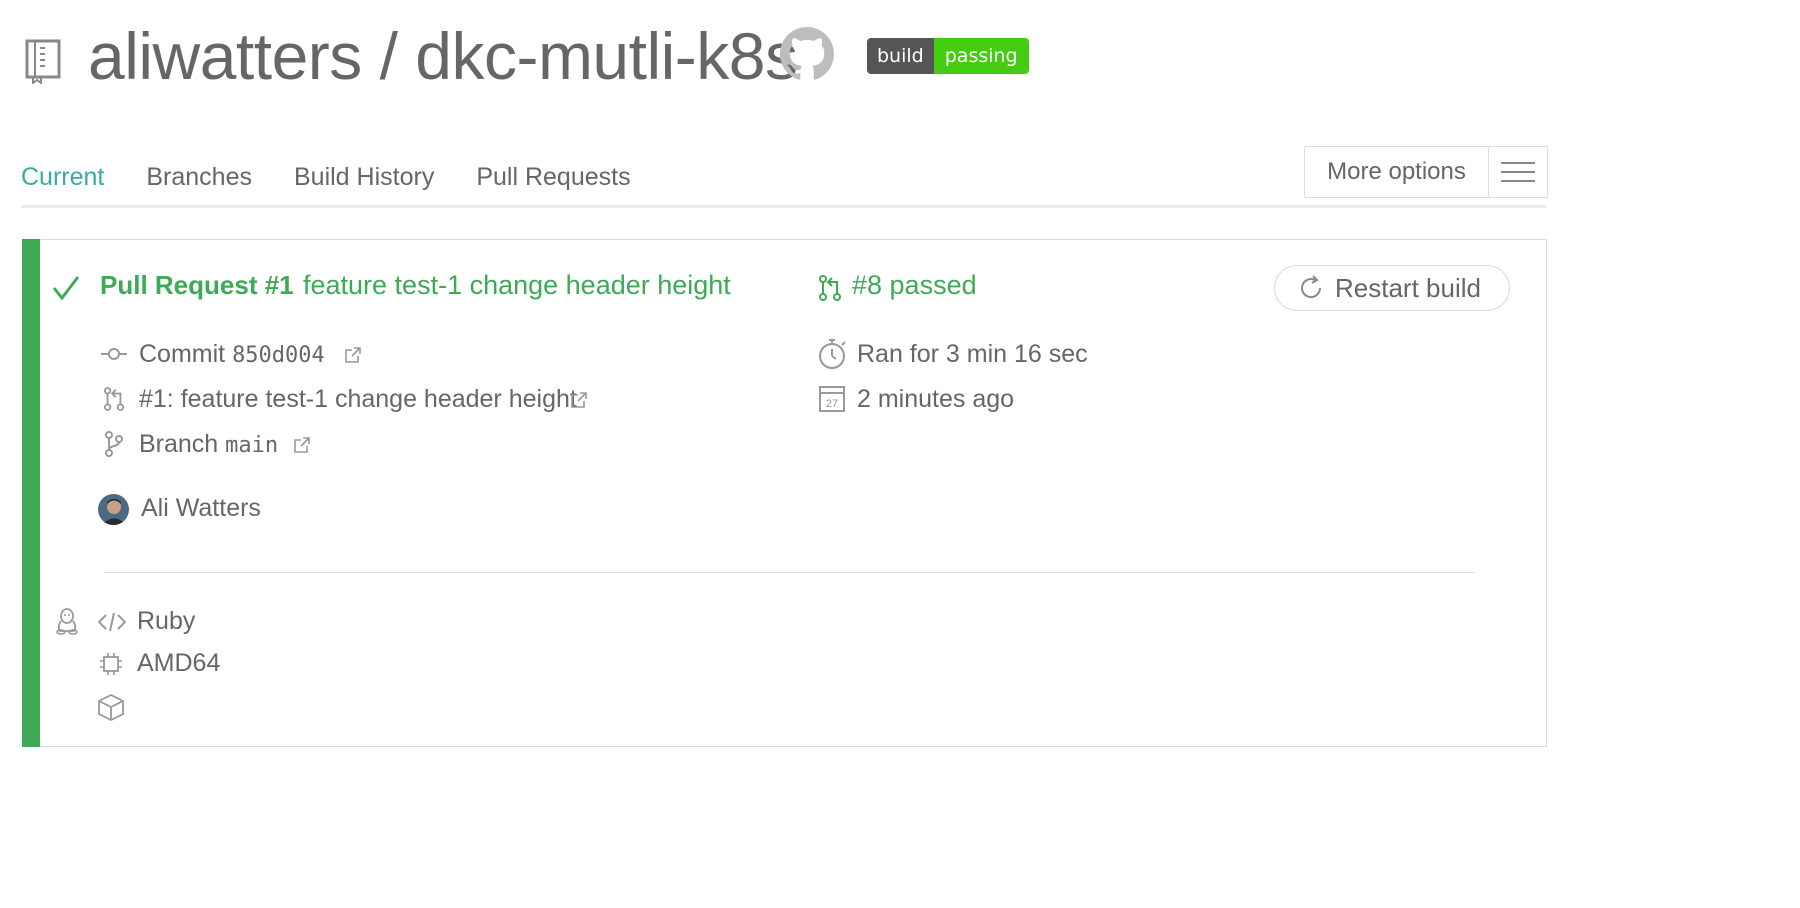 The height and width of the screenshot is (908, 1800). What do you see at coordinates (114, 354) in the screenshot?
I see `commit-icon` at bounding box center [114, 354].